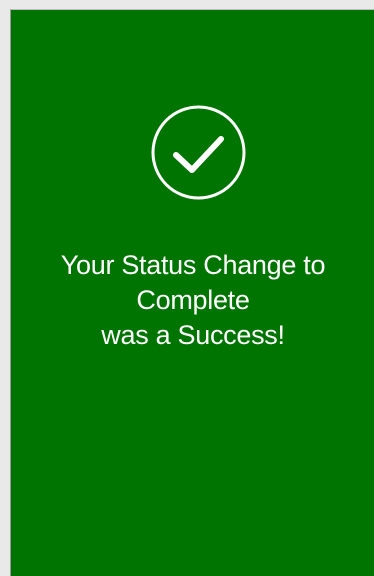 The height and width of the screenshot is (576, 374). What do you see at coordinates (193, 335) in the screenshot?
I see `success-message-line-3: was a Success!` at bounding box center [193, 335].